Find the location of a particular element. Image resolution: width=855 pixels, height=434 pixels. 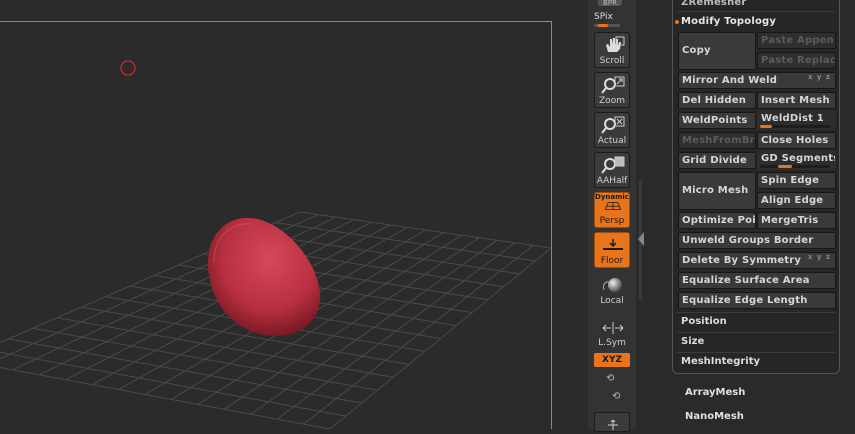

copy-button: Copy is located at coordinates (717, 51).